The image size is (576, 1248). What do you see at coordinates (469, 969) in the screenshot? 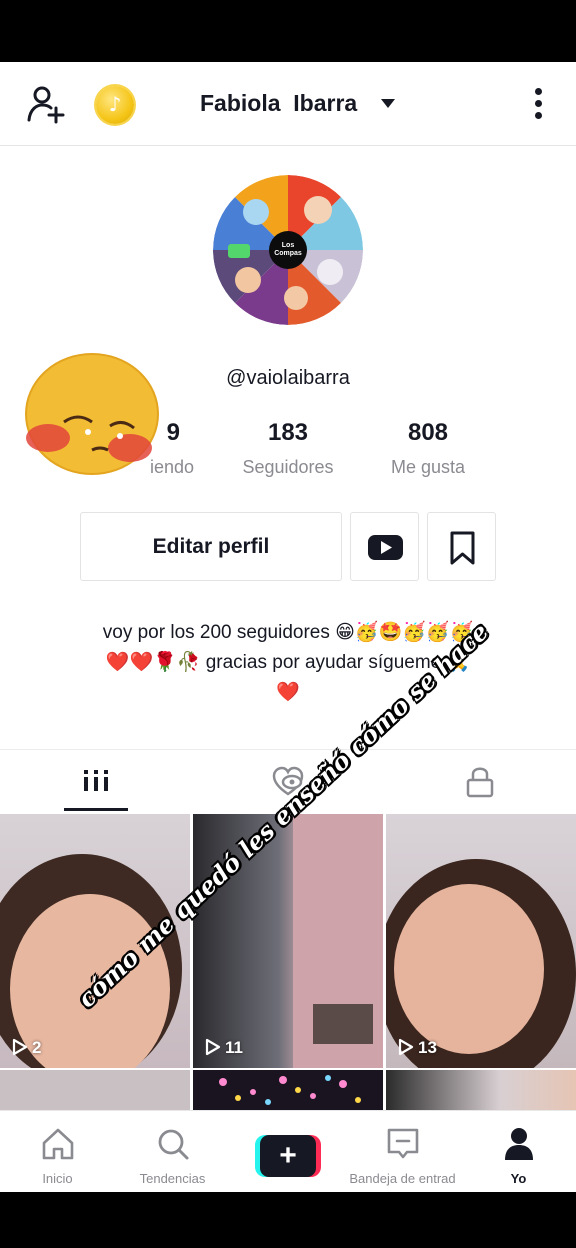
I see `face-shape` at bounding box center [469, 969].